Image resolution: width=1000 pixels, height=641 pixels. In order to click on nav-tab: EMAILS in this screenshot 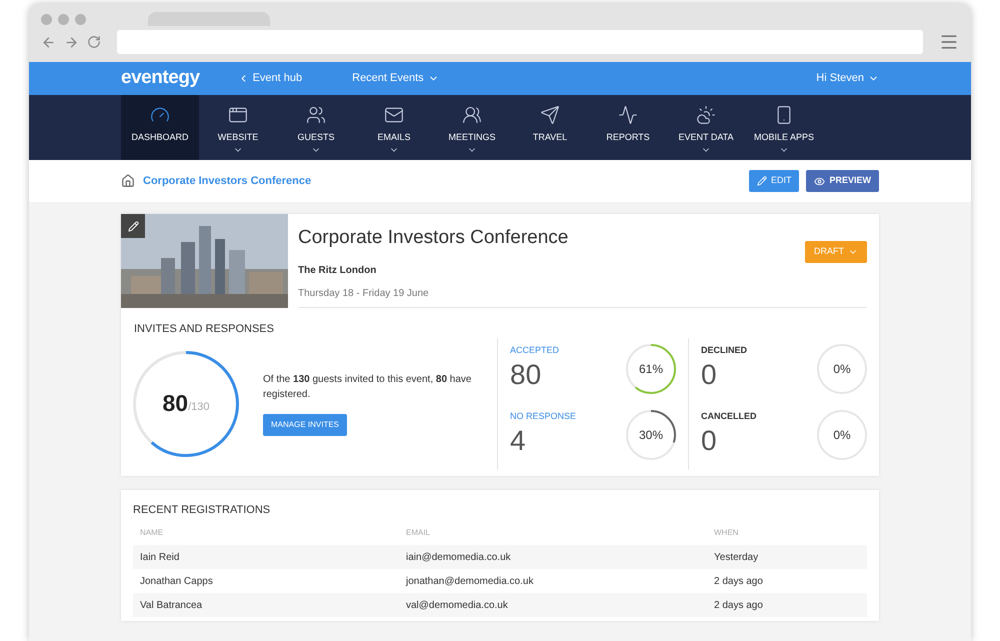, I will do `click(394, 127)`.